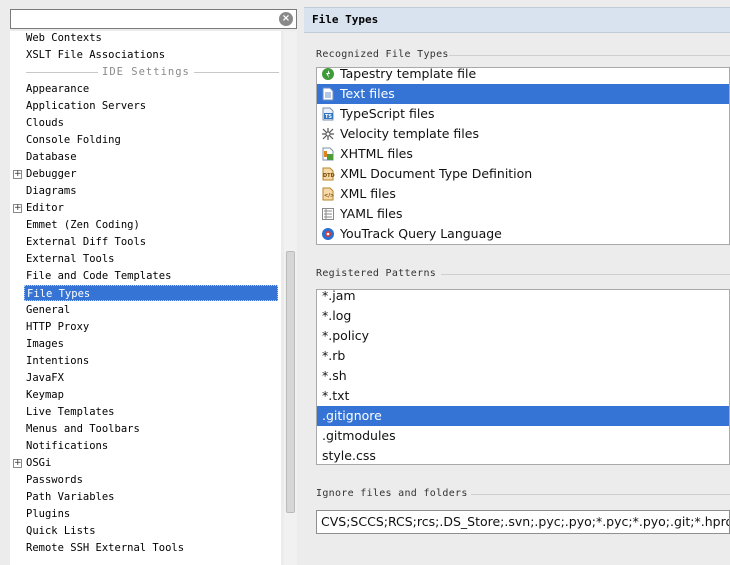  What do you see at coordinates (145, 497) in the screenshot?
I see `tree-item: Path Variables` at bounding box center [145, 497].